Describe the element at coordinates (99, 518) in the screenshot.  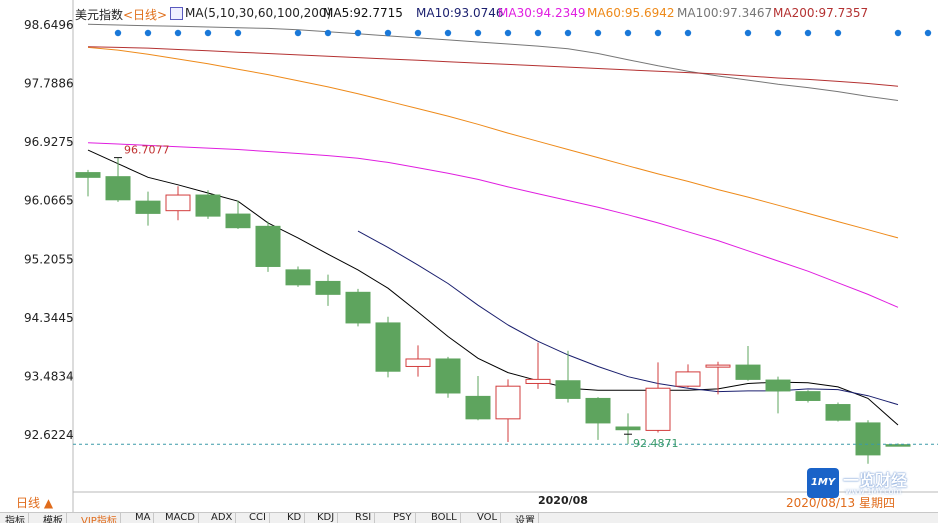
I see `tab-2: VIP指标` at that location.